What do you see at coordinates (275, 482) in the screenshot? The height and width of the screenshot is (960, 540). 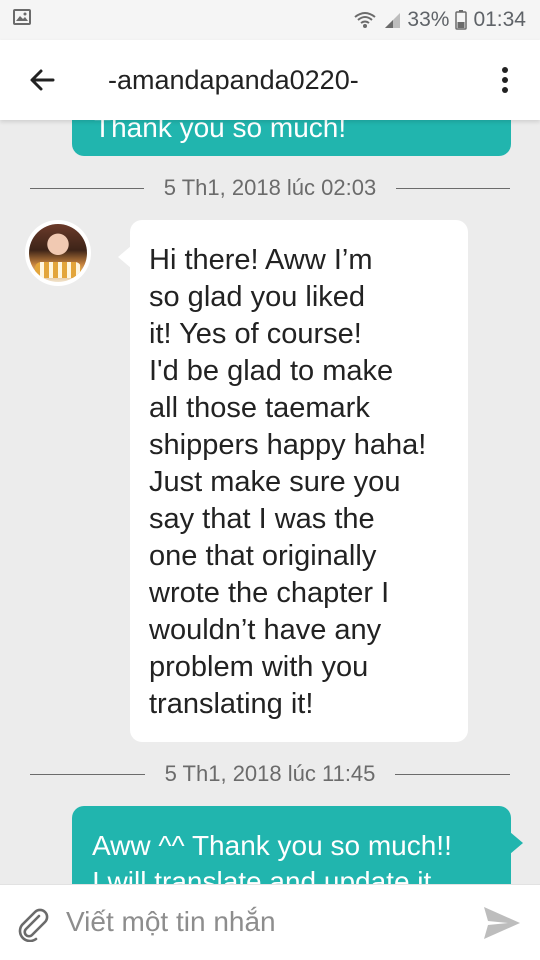 I see `message-line: Just make sure you` at bounding box center [275, 482].